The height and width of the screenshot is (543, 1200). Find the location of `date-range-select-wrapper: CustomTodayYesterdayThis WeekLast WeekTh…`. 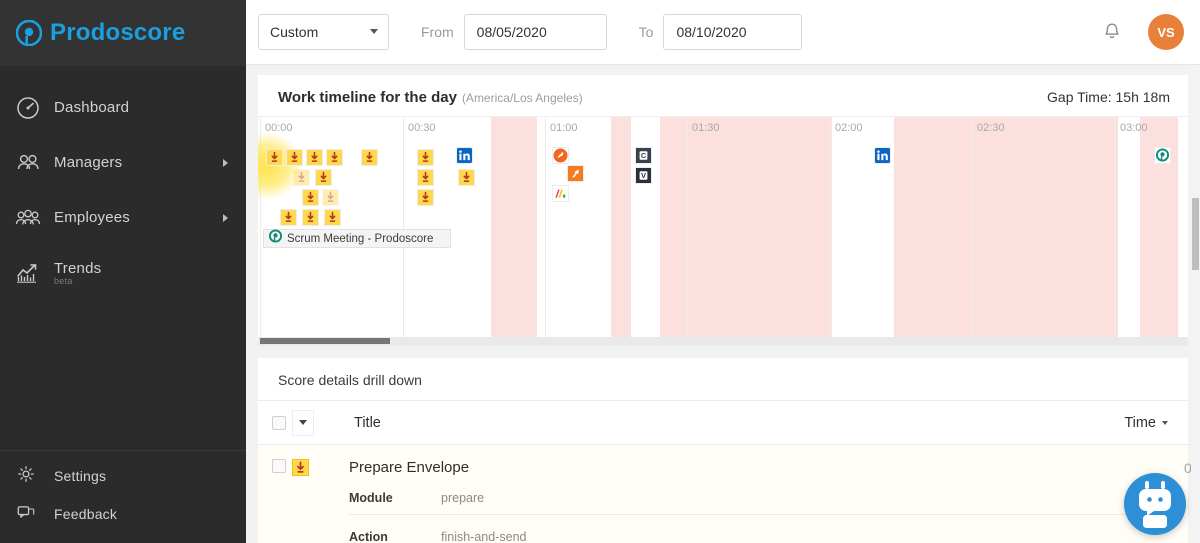

date-range-select-wrapper: CustomTodayYesterdayThis WeekLast WeekTh… is located at coordinates (323, 32).